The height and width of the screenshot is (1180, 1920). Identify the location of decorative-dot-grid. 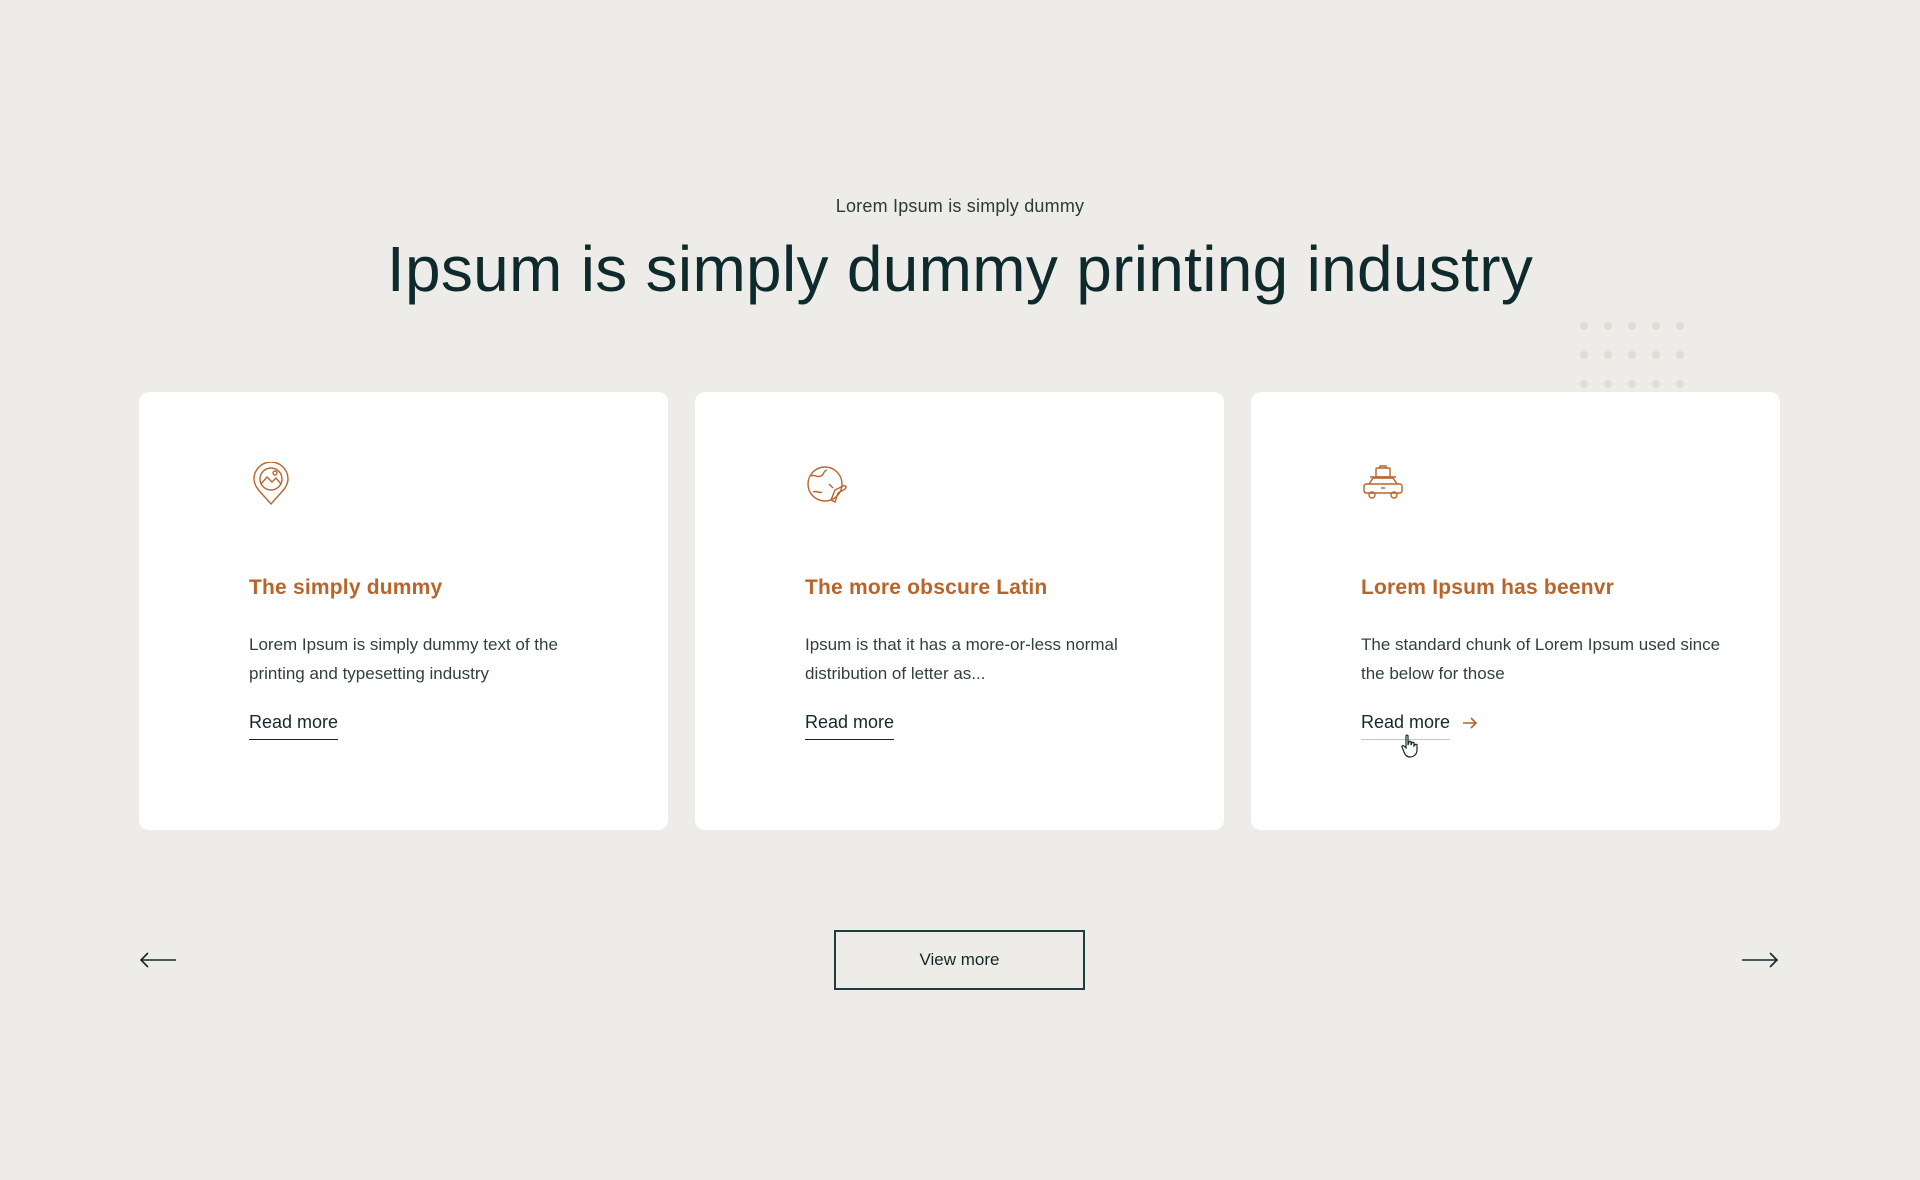
(1636, 355).